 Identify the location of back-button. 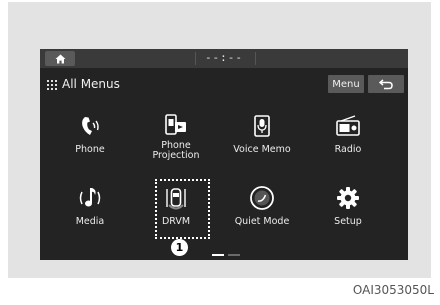
(386, 84).